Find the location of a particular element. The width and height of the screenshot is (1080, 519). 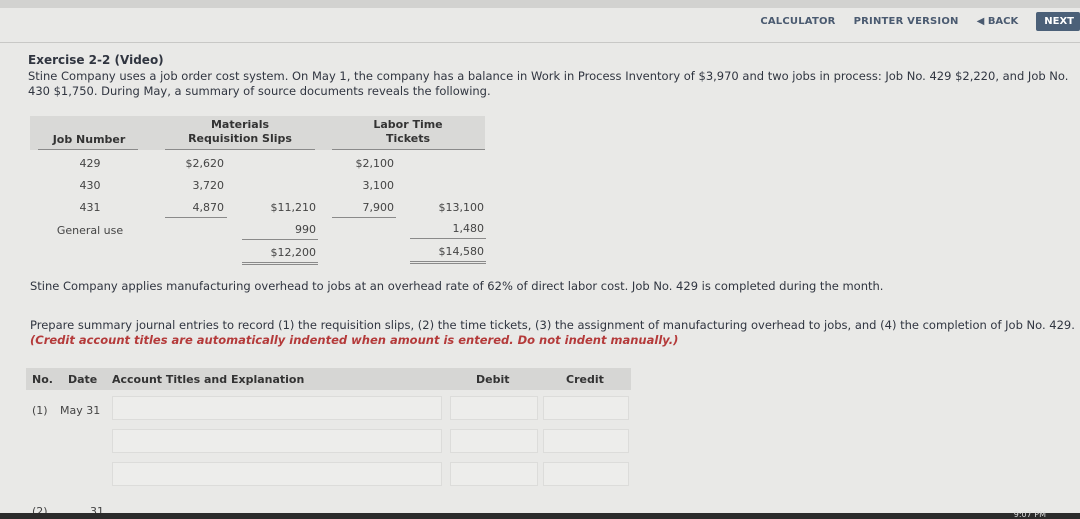

materials-total: $12,200 is located at coordinates (293, 252).